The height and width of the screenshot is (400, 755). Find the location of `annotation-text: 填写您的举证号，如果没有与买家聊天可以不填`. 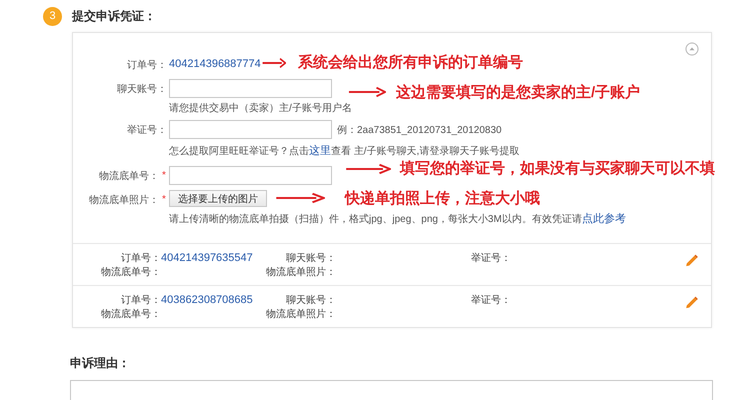

annotation-text: 填写您的举证号，如果没有与买家聊天可以不填 is located at coordinates (557, 168).